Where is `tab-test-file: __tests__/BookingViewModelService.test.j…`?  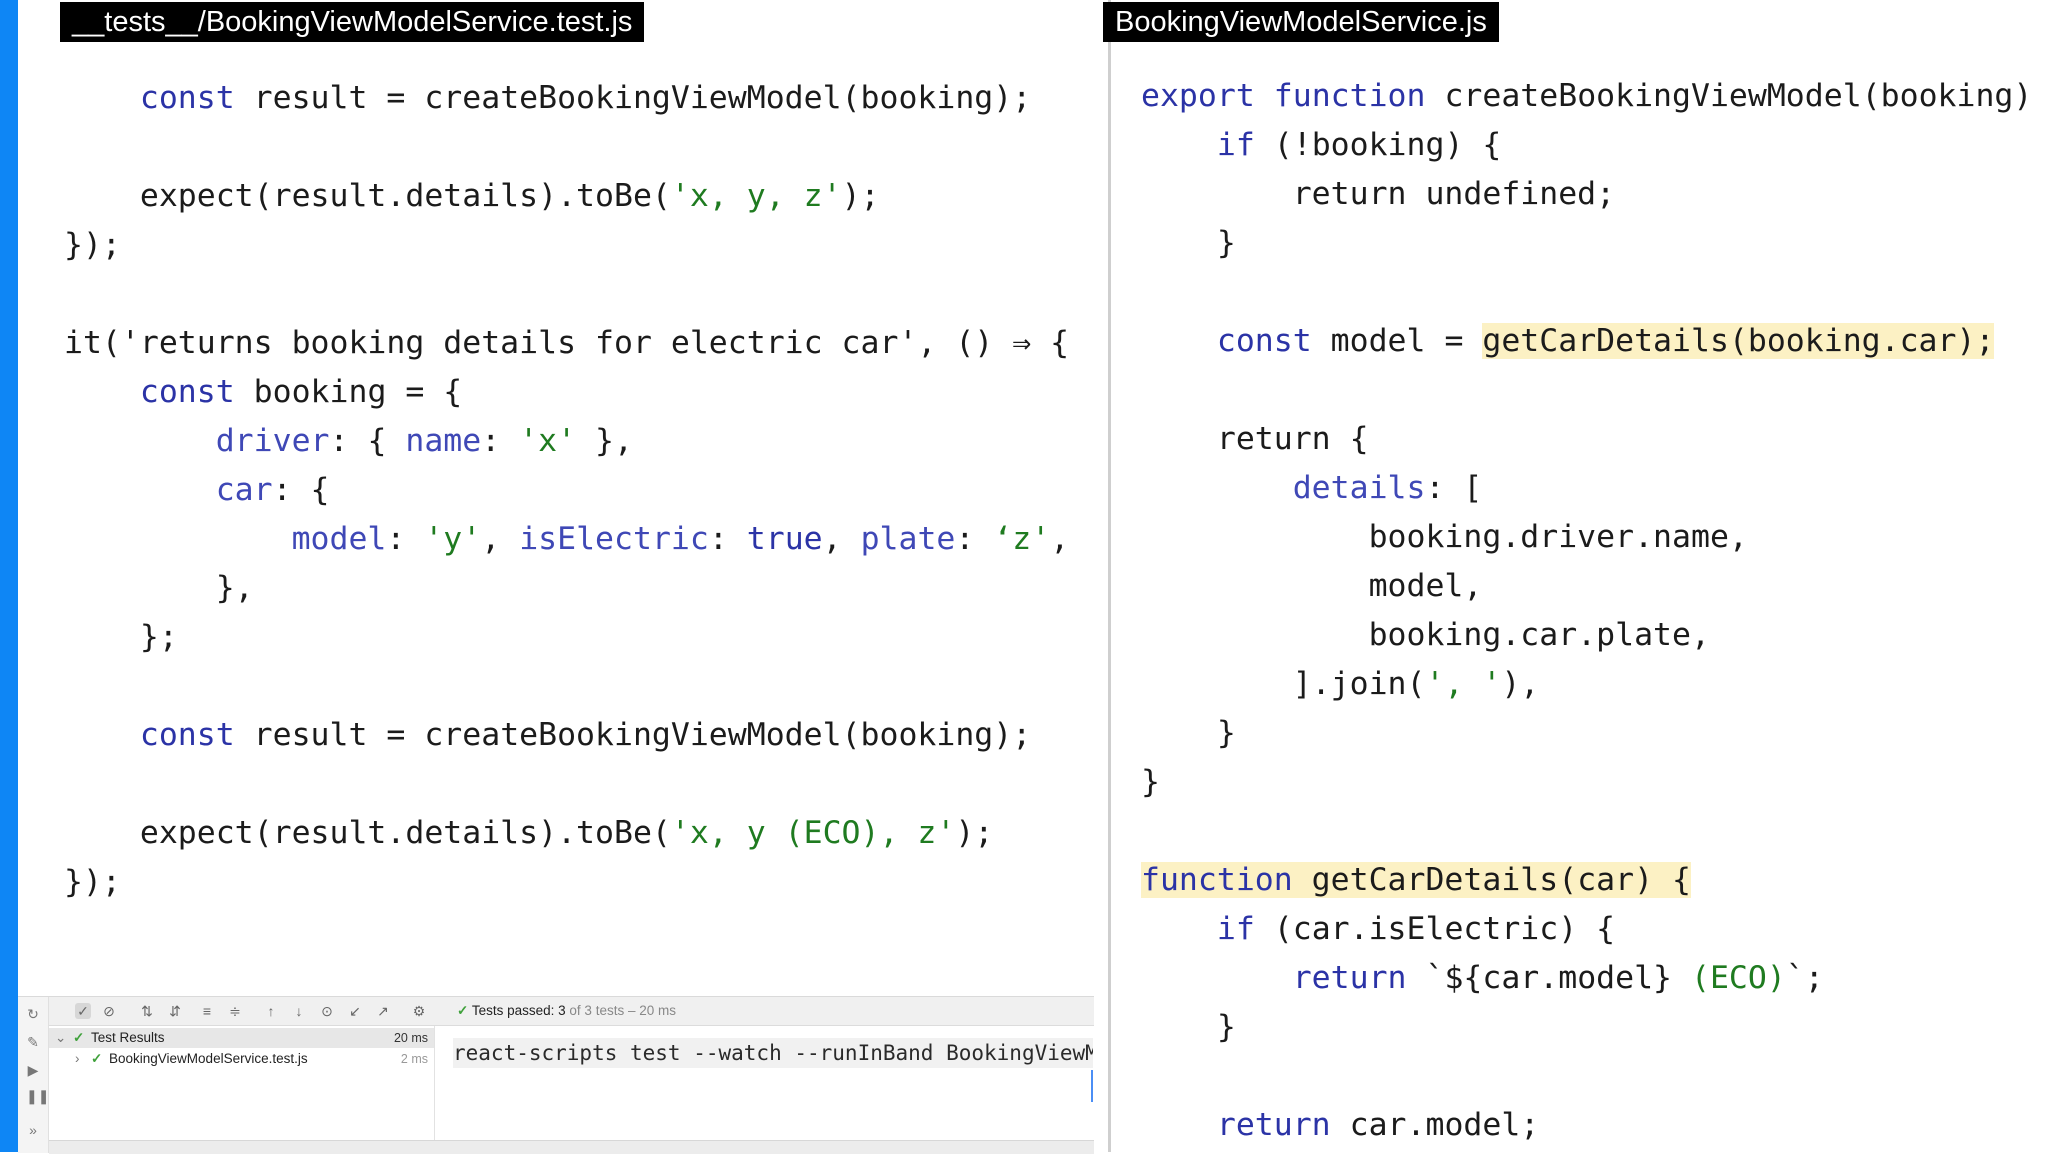
tab-test-file: __tests__/BookingViewModelService.test.j… is located at coordinates (352, 22).